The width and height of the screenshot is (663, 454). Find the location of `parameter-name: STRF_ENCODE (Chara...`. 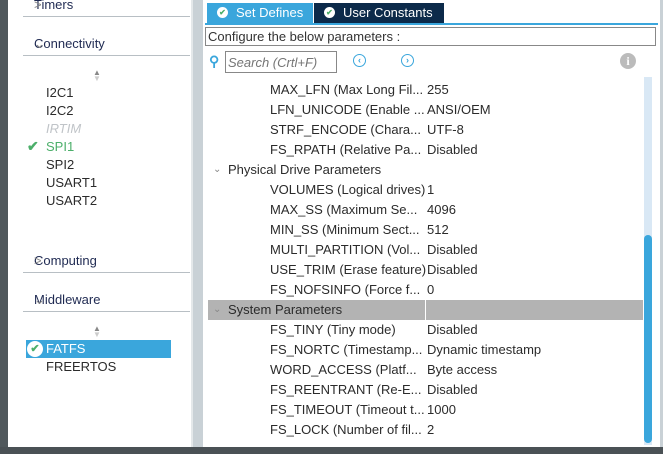

parameter-name: STRF_ENCODE (Chara... is located at coordinates (345, 129).